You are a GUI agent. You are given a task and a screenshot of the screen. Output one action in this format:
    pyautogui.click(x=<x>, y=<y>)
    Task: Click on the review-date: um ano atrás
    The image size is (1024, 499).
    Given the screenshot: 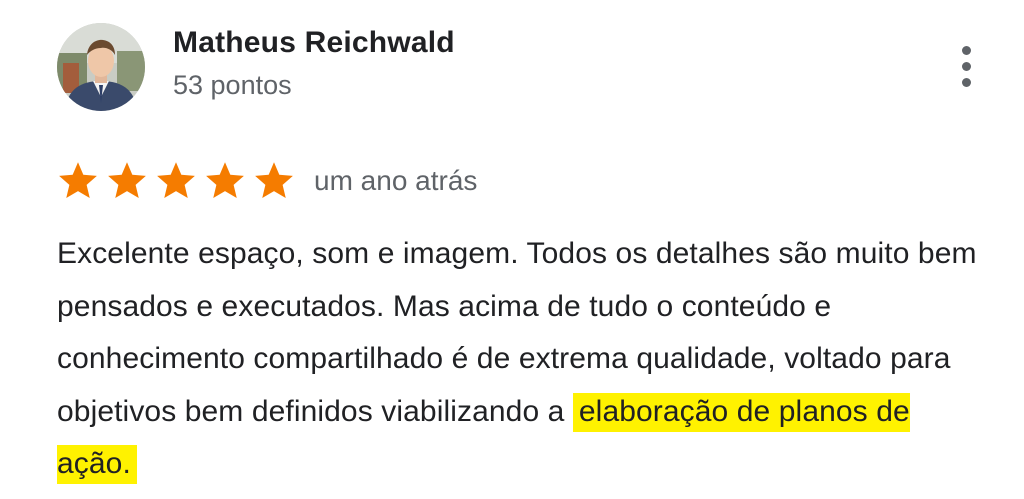 What is the action you would take?
    pyautogui.click(x=396, y=180)
    